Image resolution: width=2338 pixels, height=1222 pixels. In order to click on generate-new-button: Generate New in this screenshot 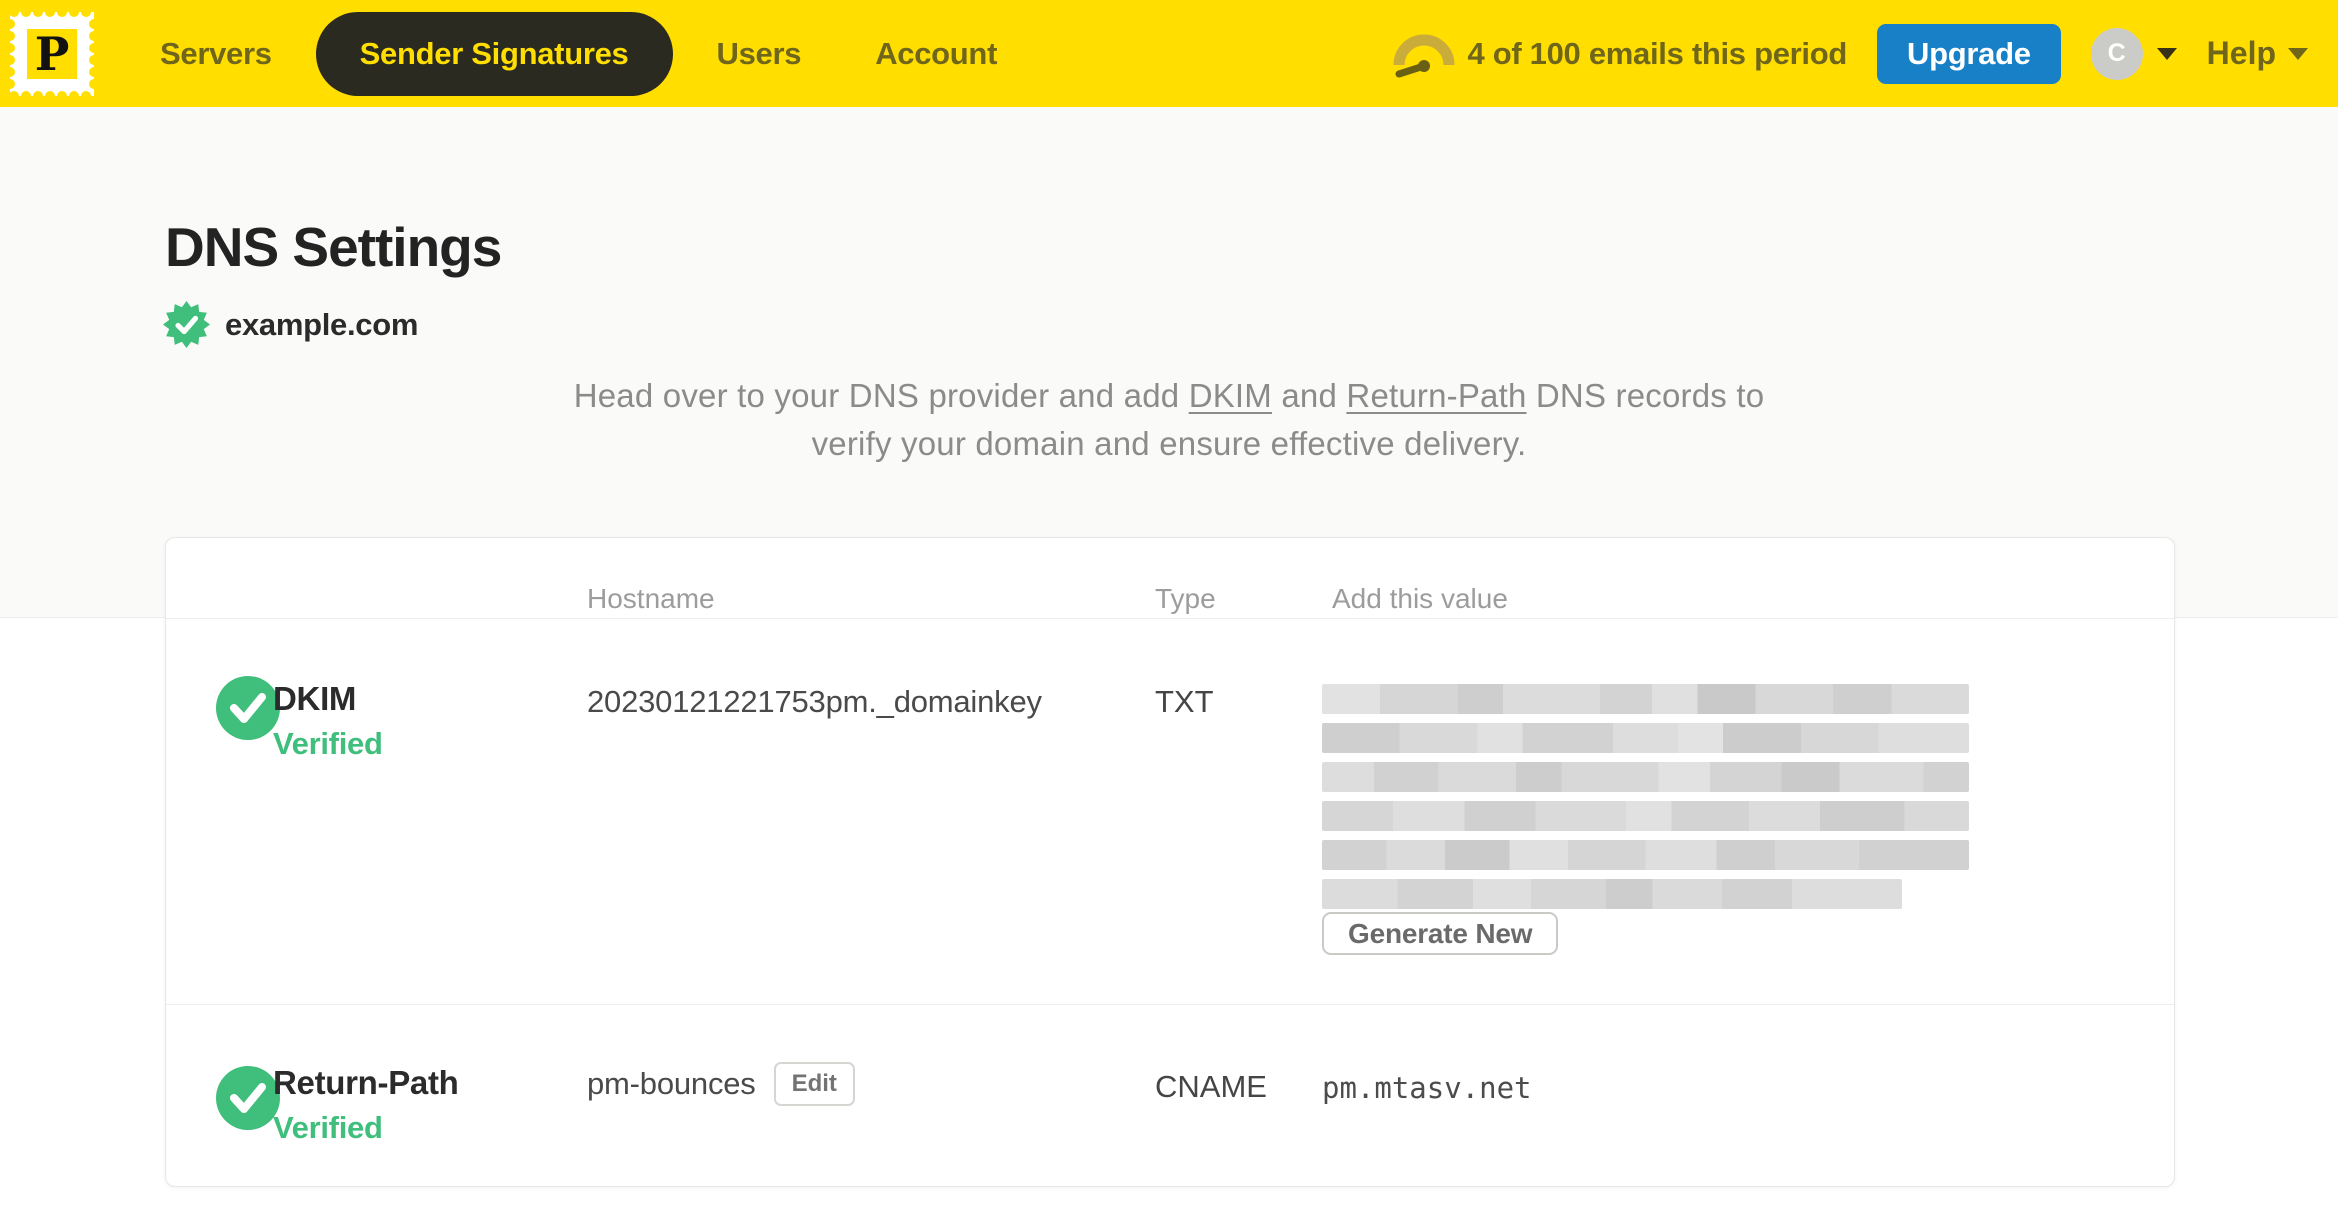, I will do `click(1440, 933)`.